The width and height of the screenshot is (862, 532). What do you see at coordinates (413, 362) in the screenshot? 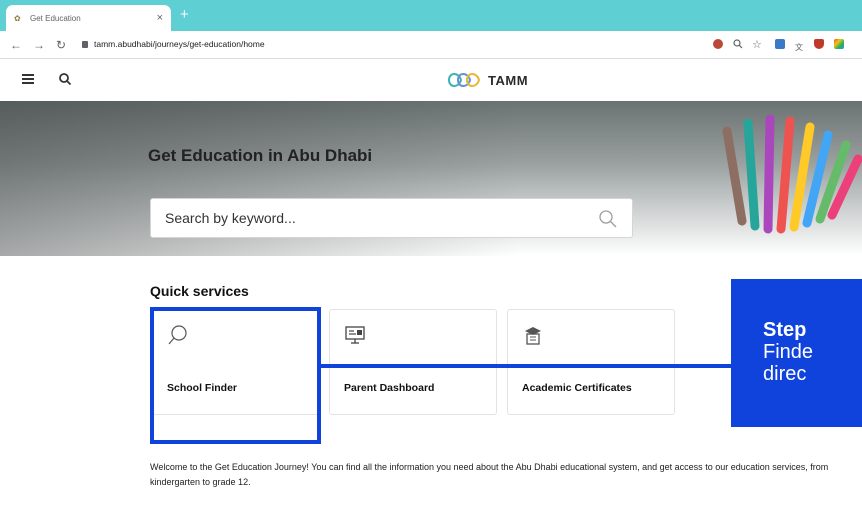
I see `parent-dashboard-card: Parent Dashboard` at bounding box center [413, 362].